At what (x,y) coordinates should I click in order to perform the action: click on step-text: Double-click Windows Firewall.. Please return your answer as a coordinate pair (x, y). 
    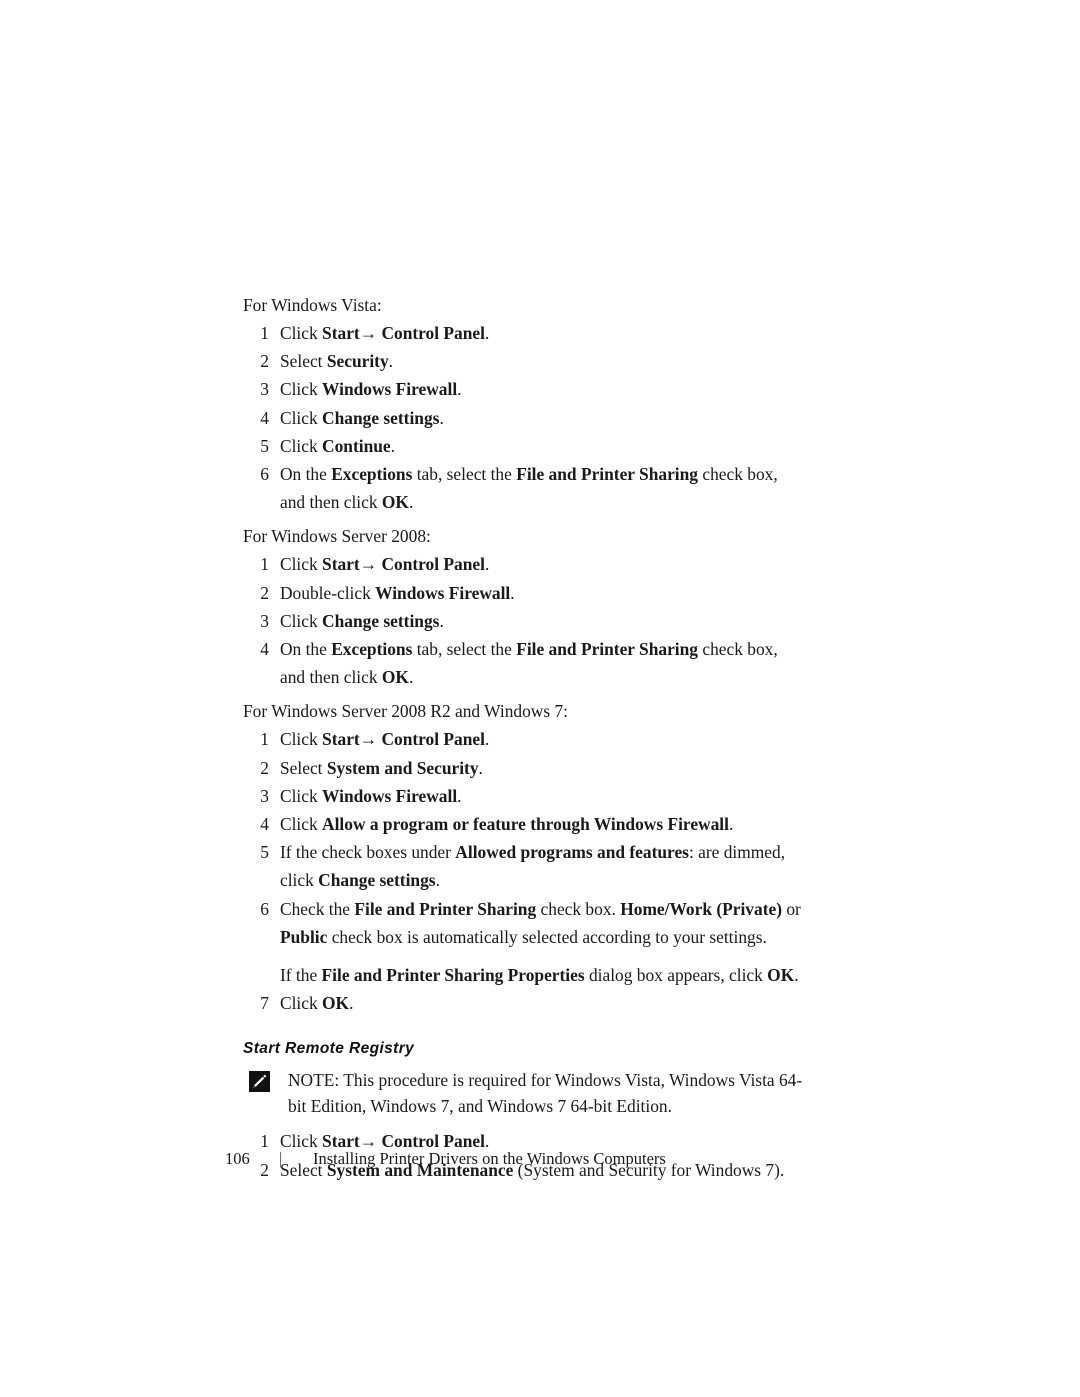
    Looking at the image, I should click on (542, 593).